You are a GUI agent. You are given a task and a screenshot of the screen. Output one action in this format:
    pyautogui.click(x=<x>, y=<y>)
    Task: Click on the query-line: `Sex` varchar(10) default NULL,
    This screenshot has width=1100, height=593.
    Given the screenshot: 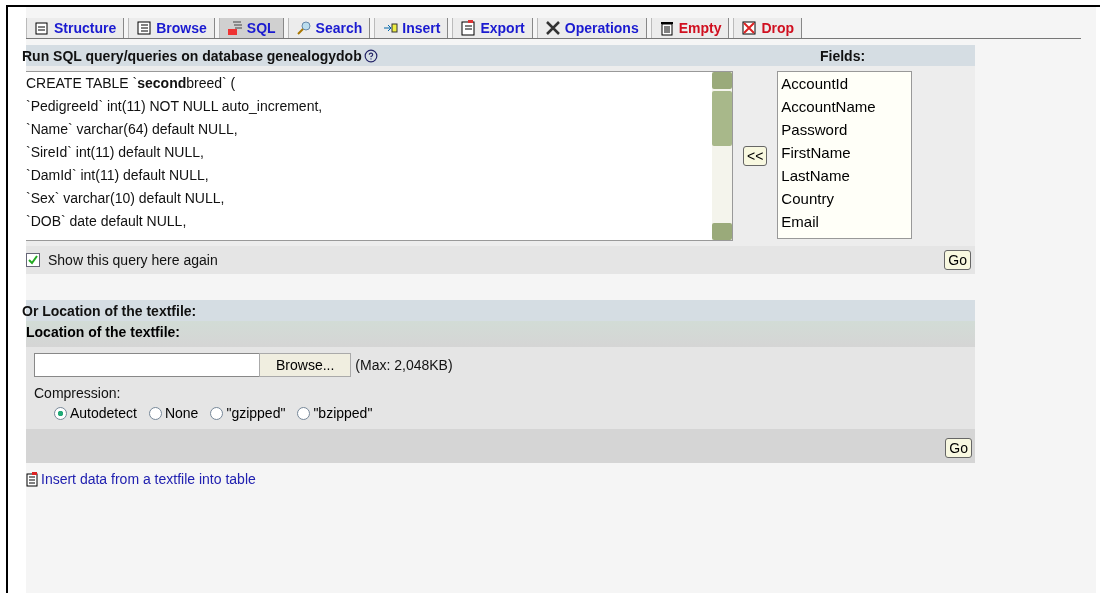 What is the action you would take?
    pyautogui.click(x=126, y=198)
    